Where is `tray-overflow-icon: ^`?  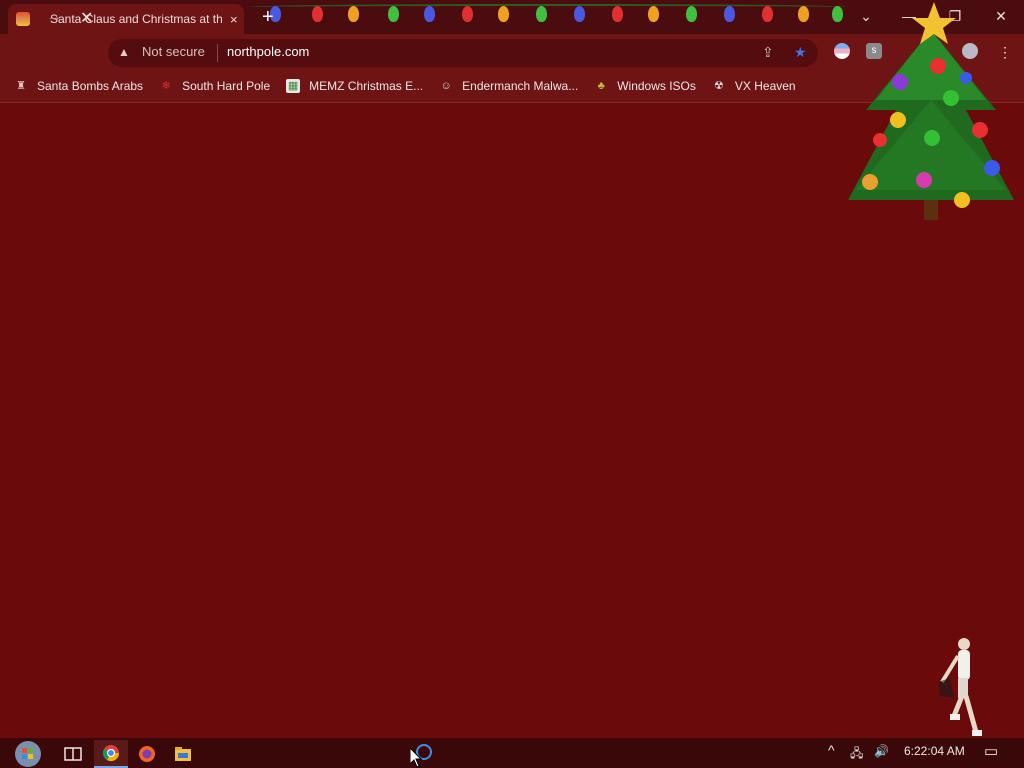 tray-overflow-icon: ^ is located at coordinates (831, 750).